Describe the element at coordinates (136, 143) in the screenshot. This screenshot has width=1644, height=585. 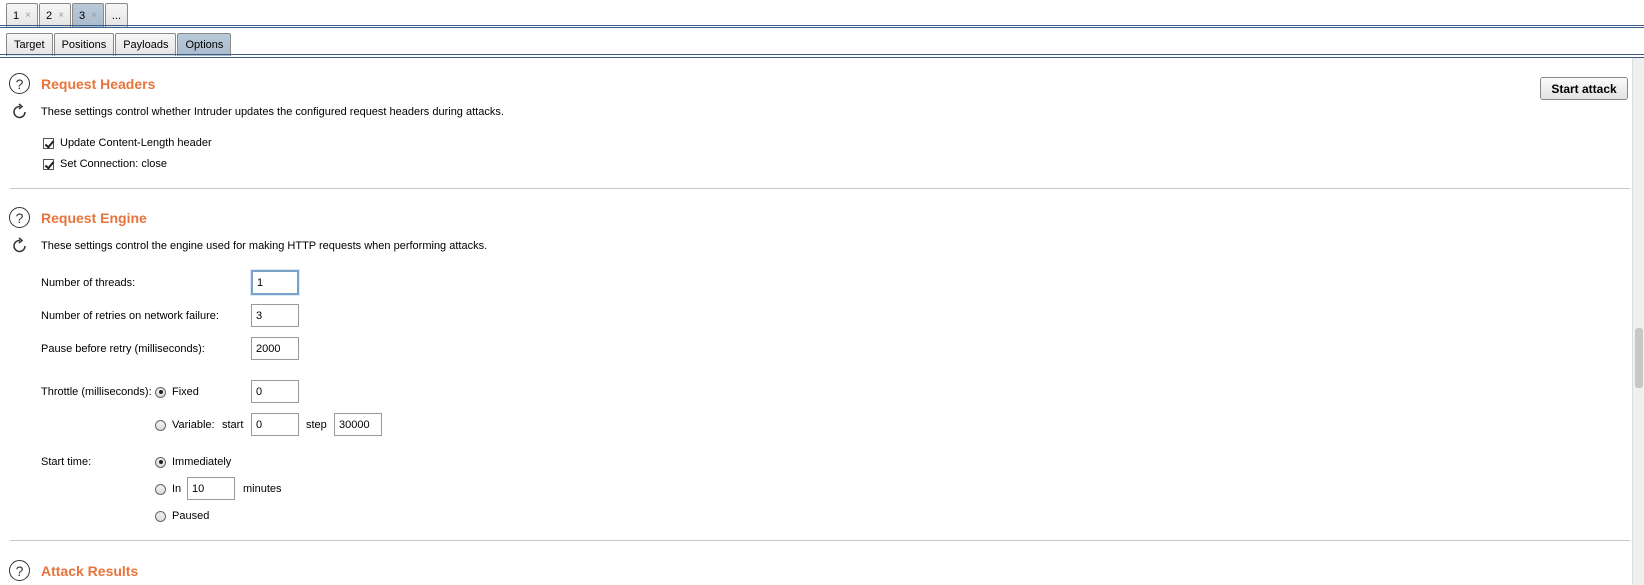
I see `checkbox-label: Update Content-Length header` at that location.